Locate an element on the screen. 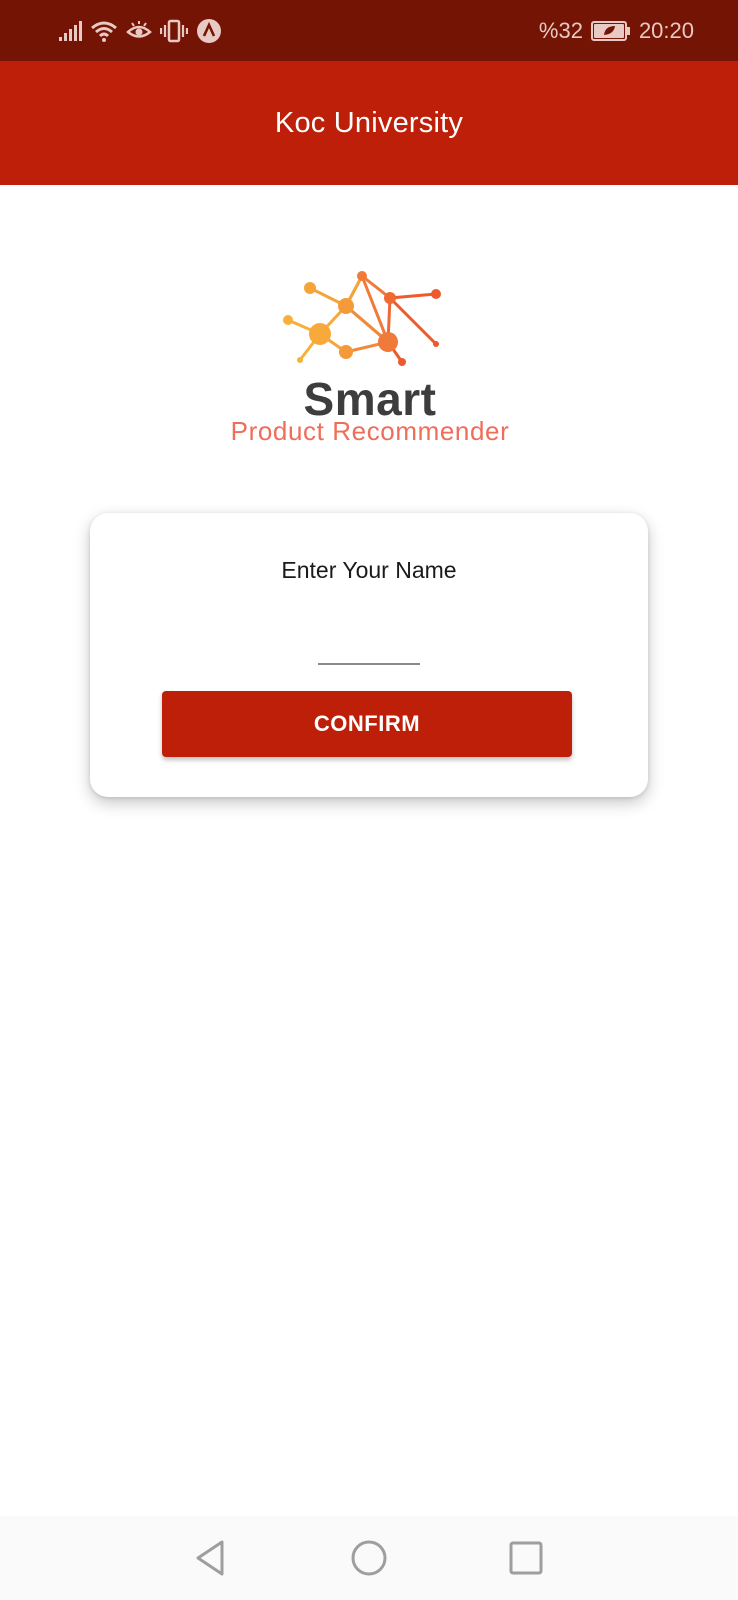  logo-subtitle: Product Recommender is located at coordinates (370, 431).